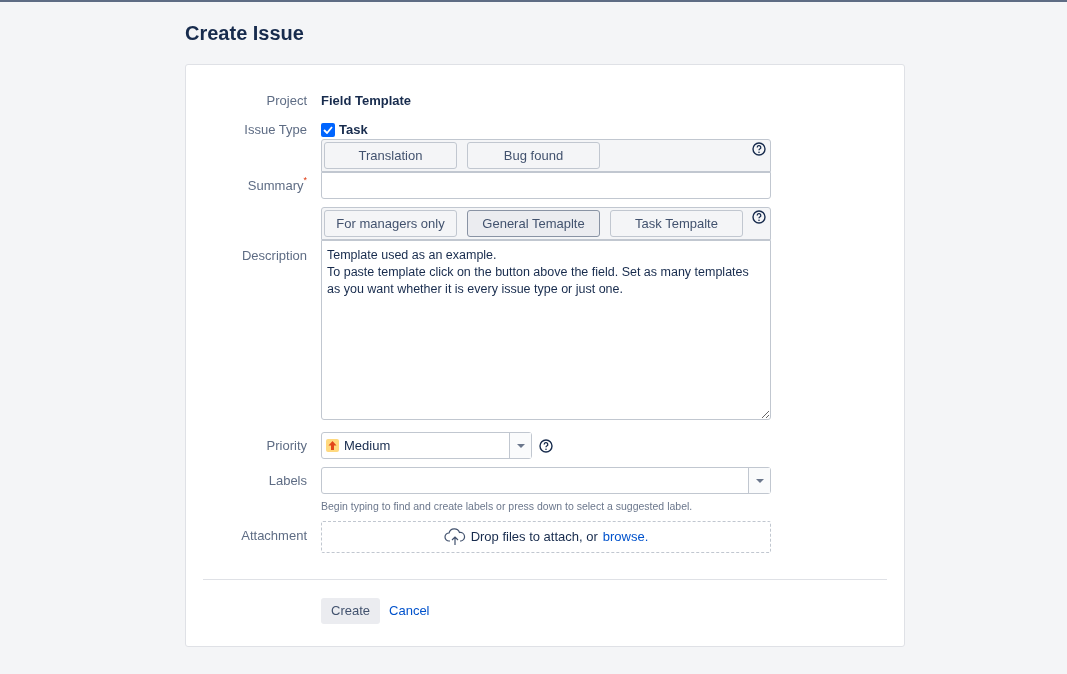  What do you see at coordinates (426, 445) in the screenshot?
I see `priority-select: Medium` at bounding box center [426, 445].